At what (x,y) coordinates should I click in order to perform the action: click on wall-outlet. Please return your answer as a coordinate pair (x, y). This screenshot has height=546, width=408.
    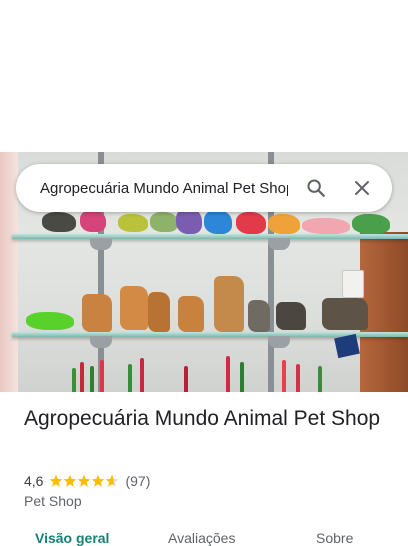
    Looking at the image, I should click on (353, 284).